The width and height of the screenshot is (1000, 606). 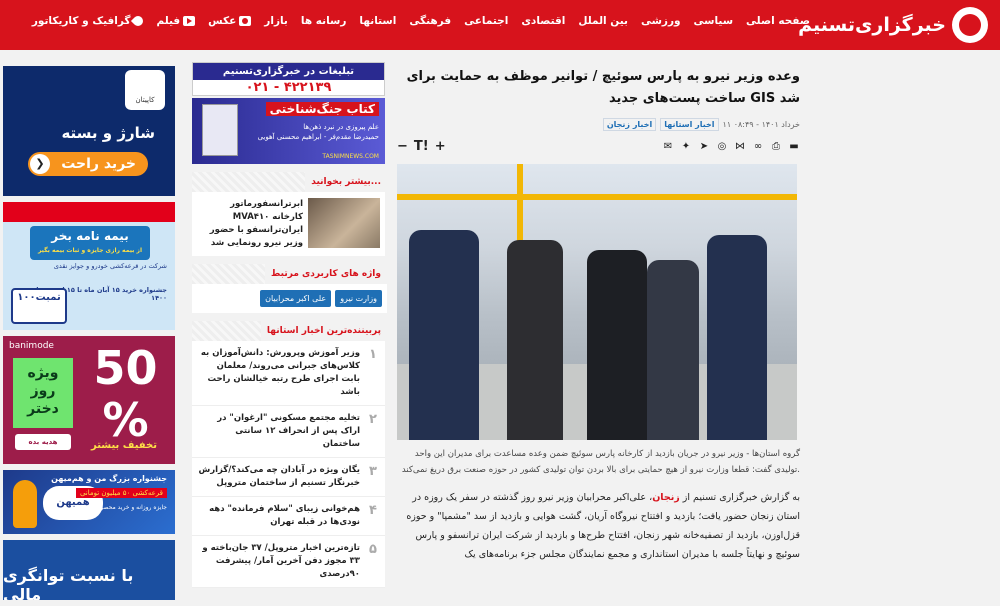 I want to click on ad-percent-sub: تخفیف بیشتر, so click(x=124, y=445).